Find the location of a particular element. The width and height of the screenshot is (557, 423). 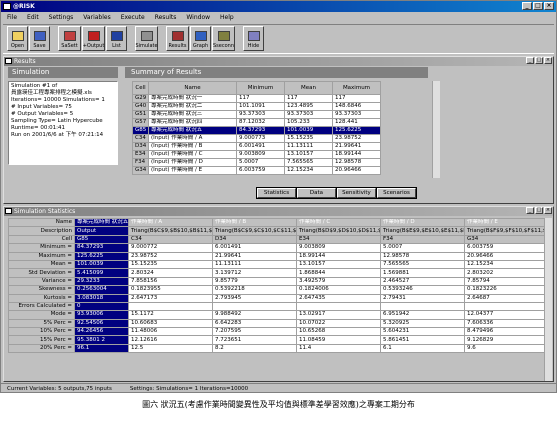

menu-execute: Execute is located at coordinates (133, 17).